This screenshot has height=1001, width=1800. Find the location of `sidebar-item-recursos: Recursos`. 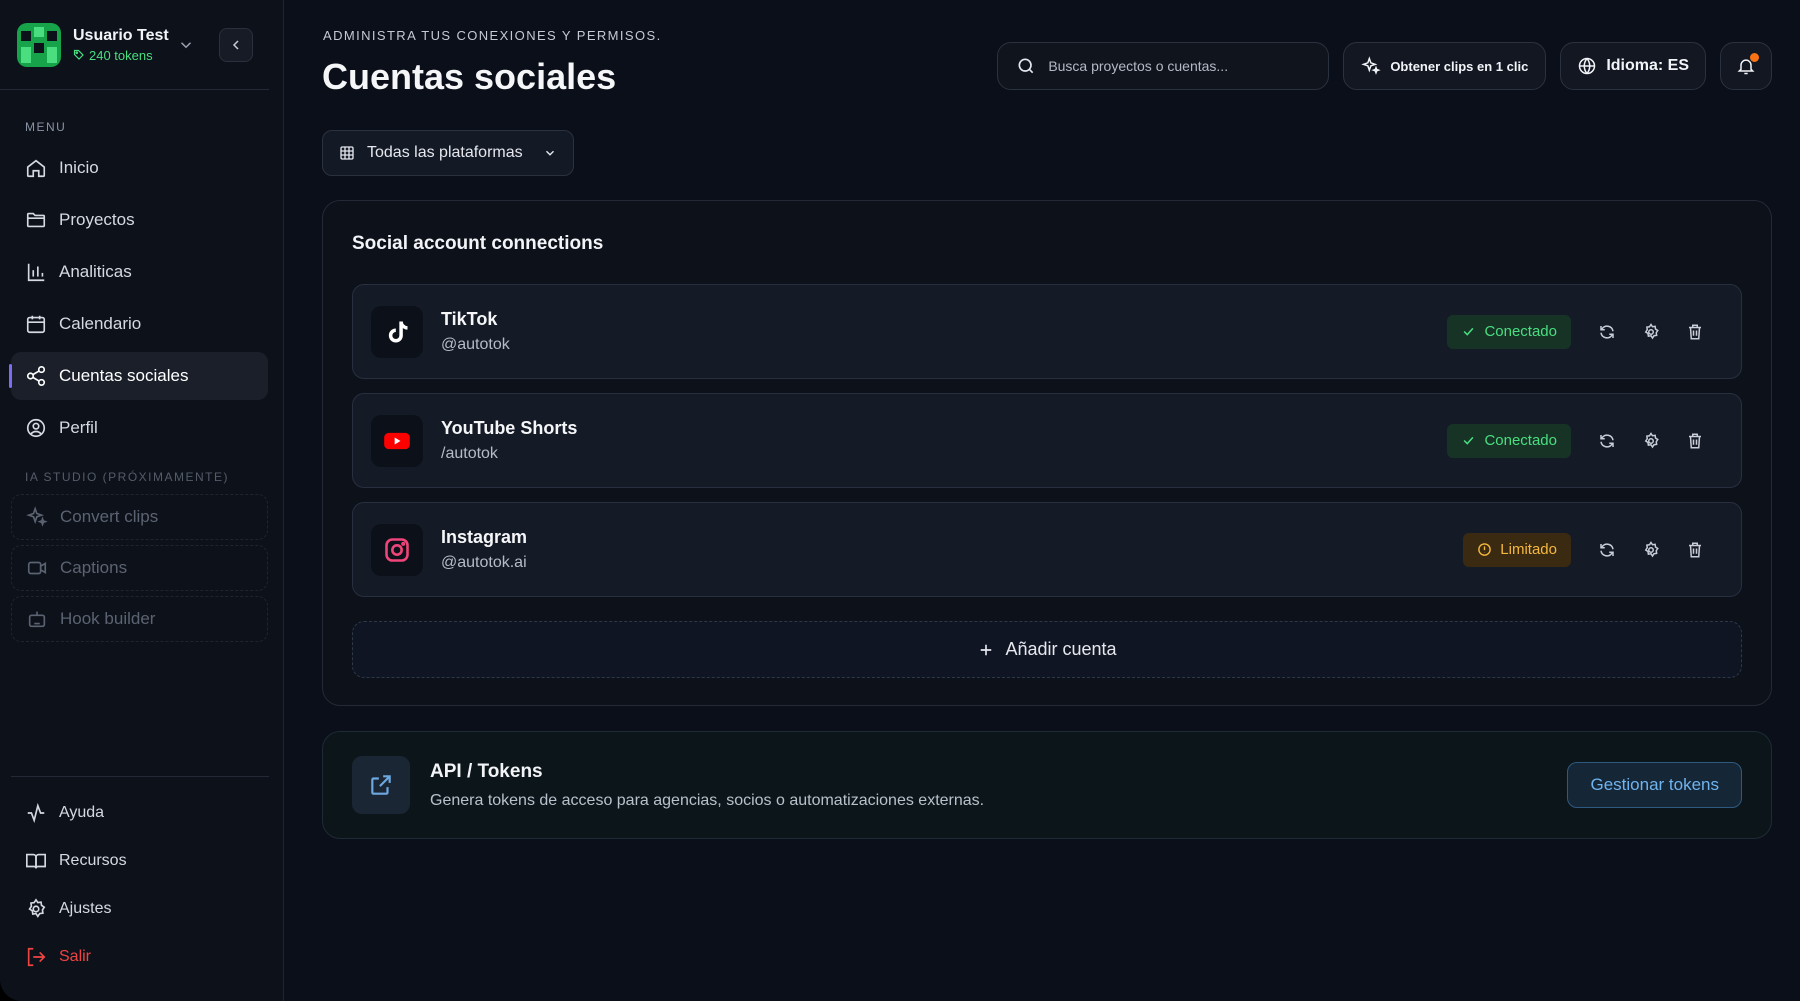

sidebar-item-recursos: Recursos is located at coordinates (139, 861).